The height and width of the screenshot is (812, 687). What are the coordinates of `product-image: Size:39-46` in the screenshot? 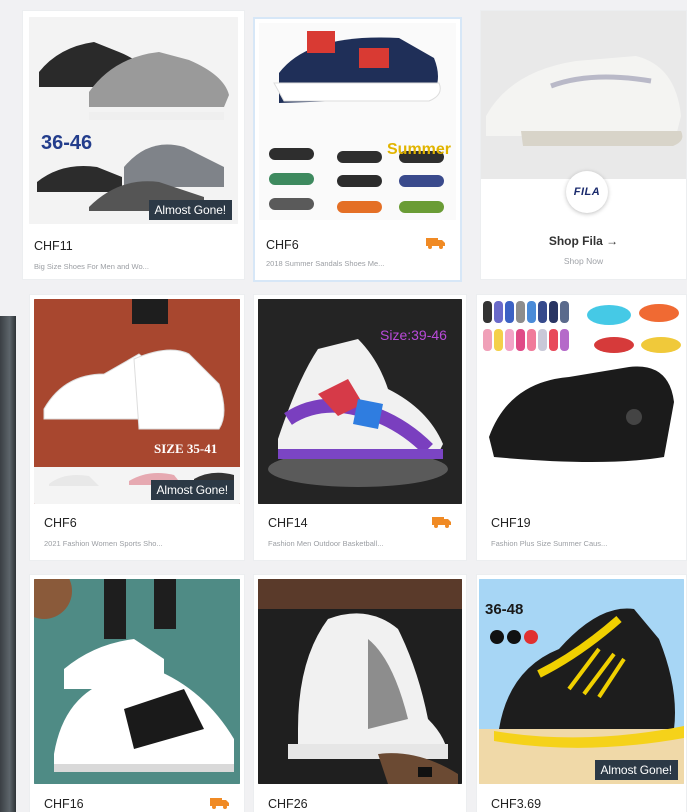 It's located at (360, 401).